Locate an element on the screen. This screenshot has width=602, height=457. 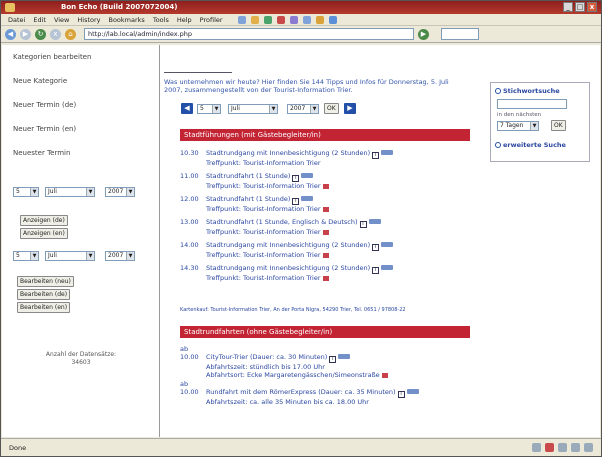
nav-day-select: 5 ▼ is located at coordinates (209, 109).